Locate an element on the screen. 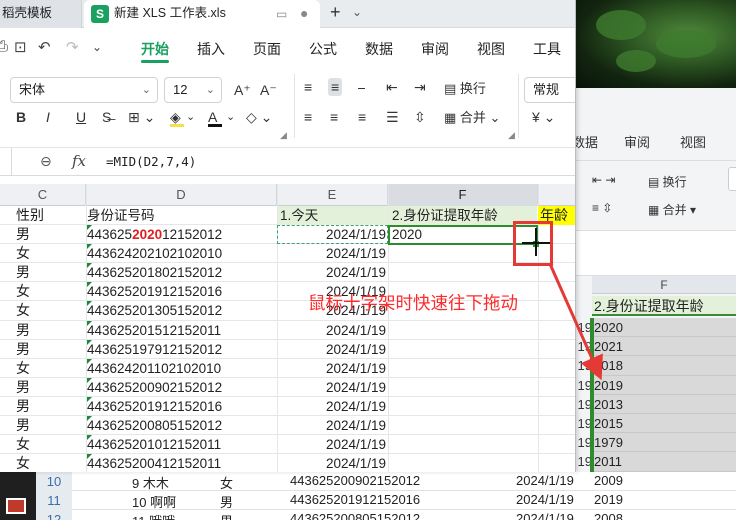  strikethrough-icon: S̶ is located at coordinates (106, 117).